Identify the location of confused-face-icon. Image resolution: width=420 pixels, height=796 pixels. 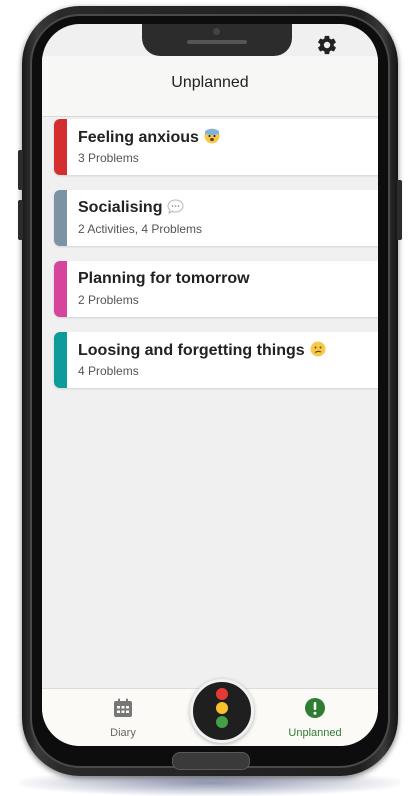
(318, 351).